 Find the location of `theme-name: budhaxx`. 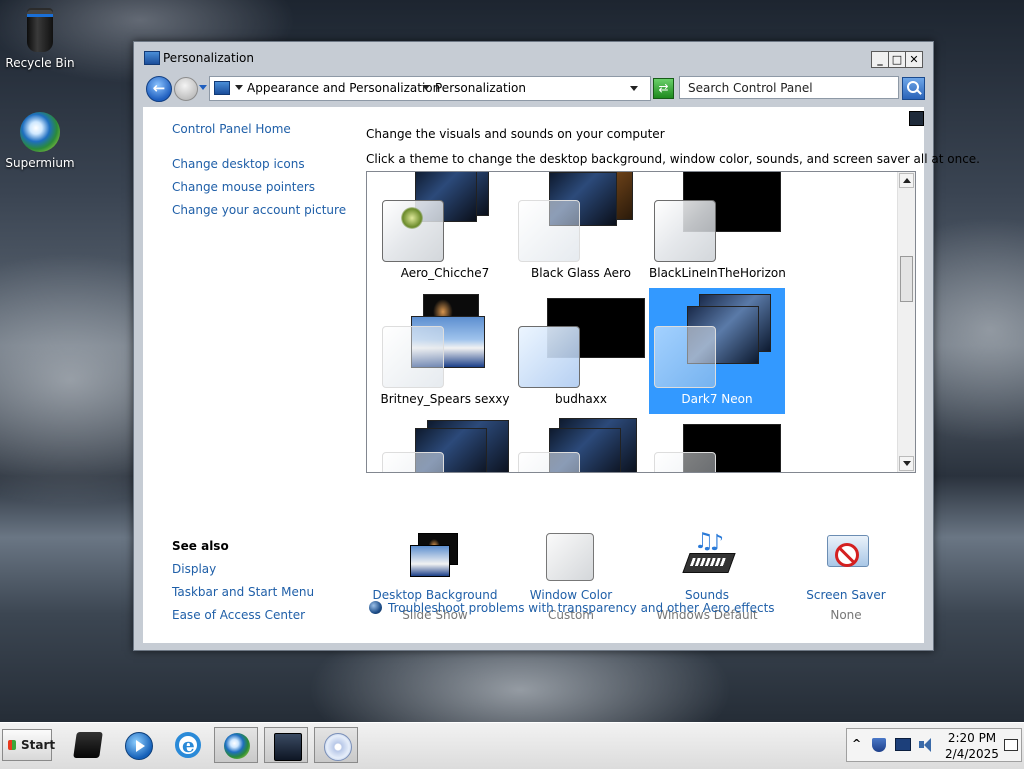

theme-name: budhaxx is located at coordinates (580, 399).